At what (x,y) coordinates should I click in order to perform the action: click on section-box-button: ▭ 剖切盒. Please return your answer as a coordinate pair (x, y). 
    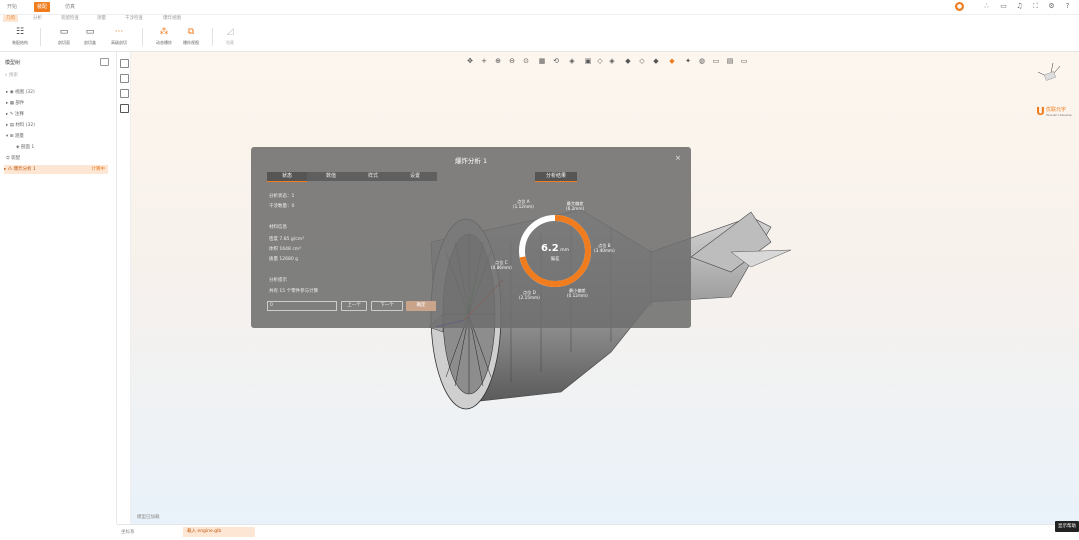
    Looking at the image, I should click on (90, 37).